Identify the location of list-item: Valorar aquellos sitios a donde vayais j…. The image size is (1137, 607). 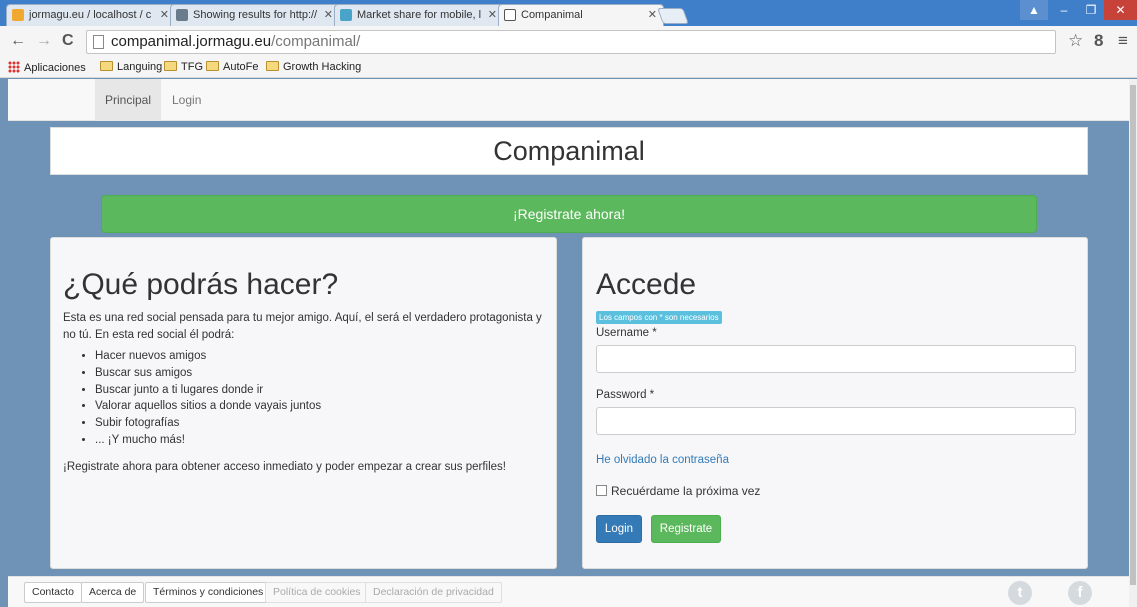
(208, 406).